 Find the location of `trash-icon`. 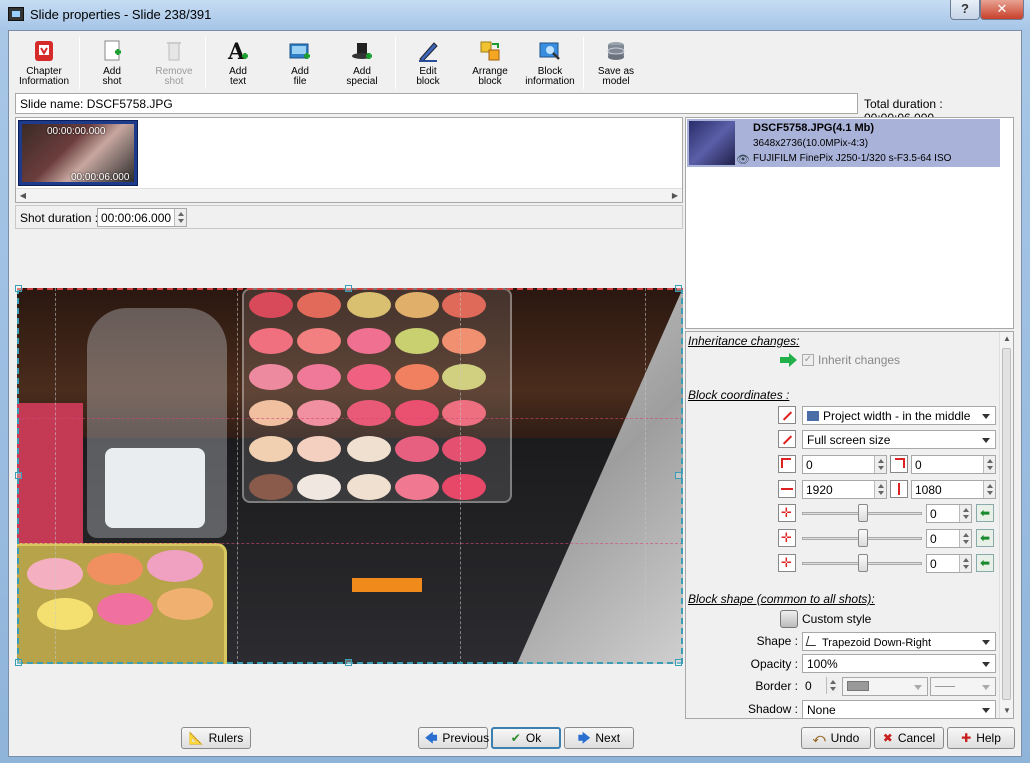

trash-icon is located at coordinates (174, 51).